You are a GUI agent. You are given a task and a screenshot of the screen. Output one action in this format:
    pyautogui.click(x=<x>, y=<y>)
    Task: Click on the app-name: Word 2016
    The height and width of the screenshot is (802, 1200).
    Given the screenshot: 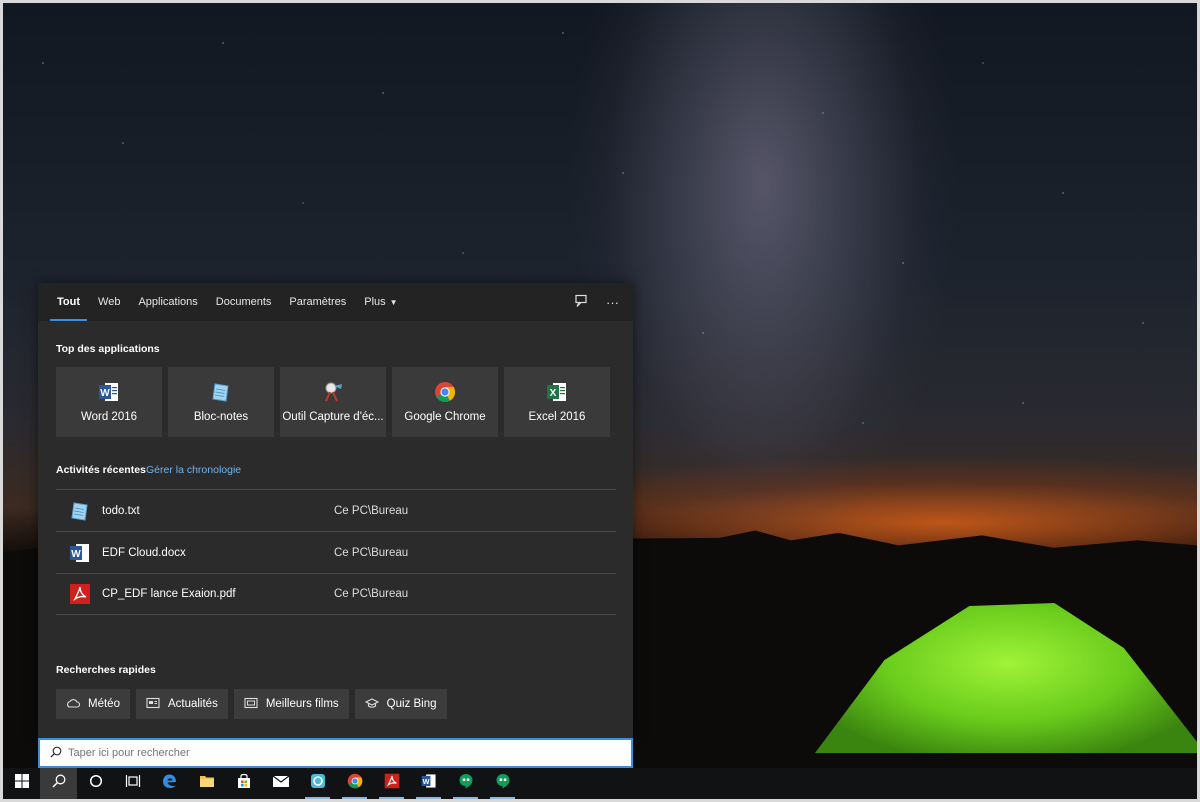 What is the action you would take?
    pyautogui.click(x=109, y=417)
    